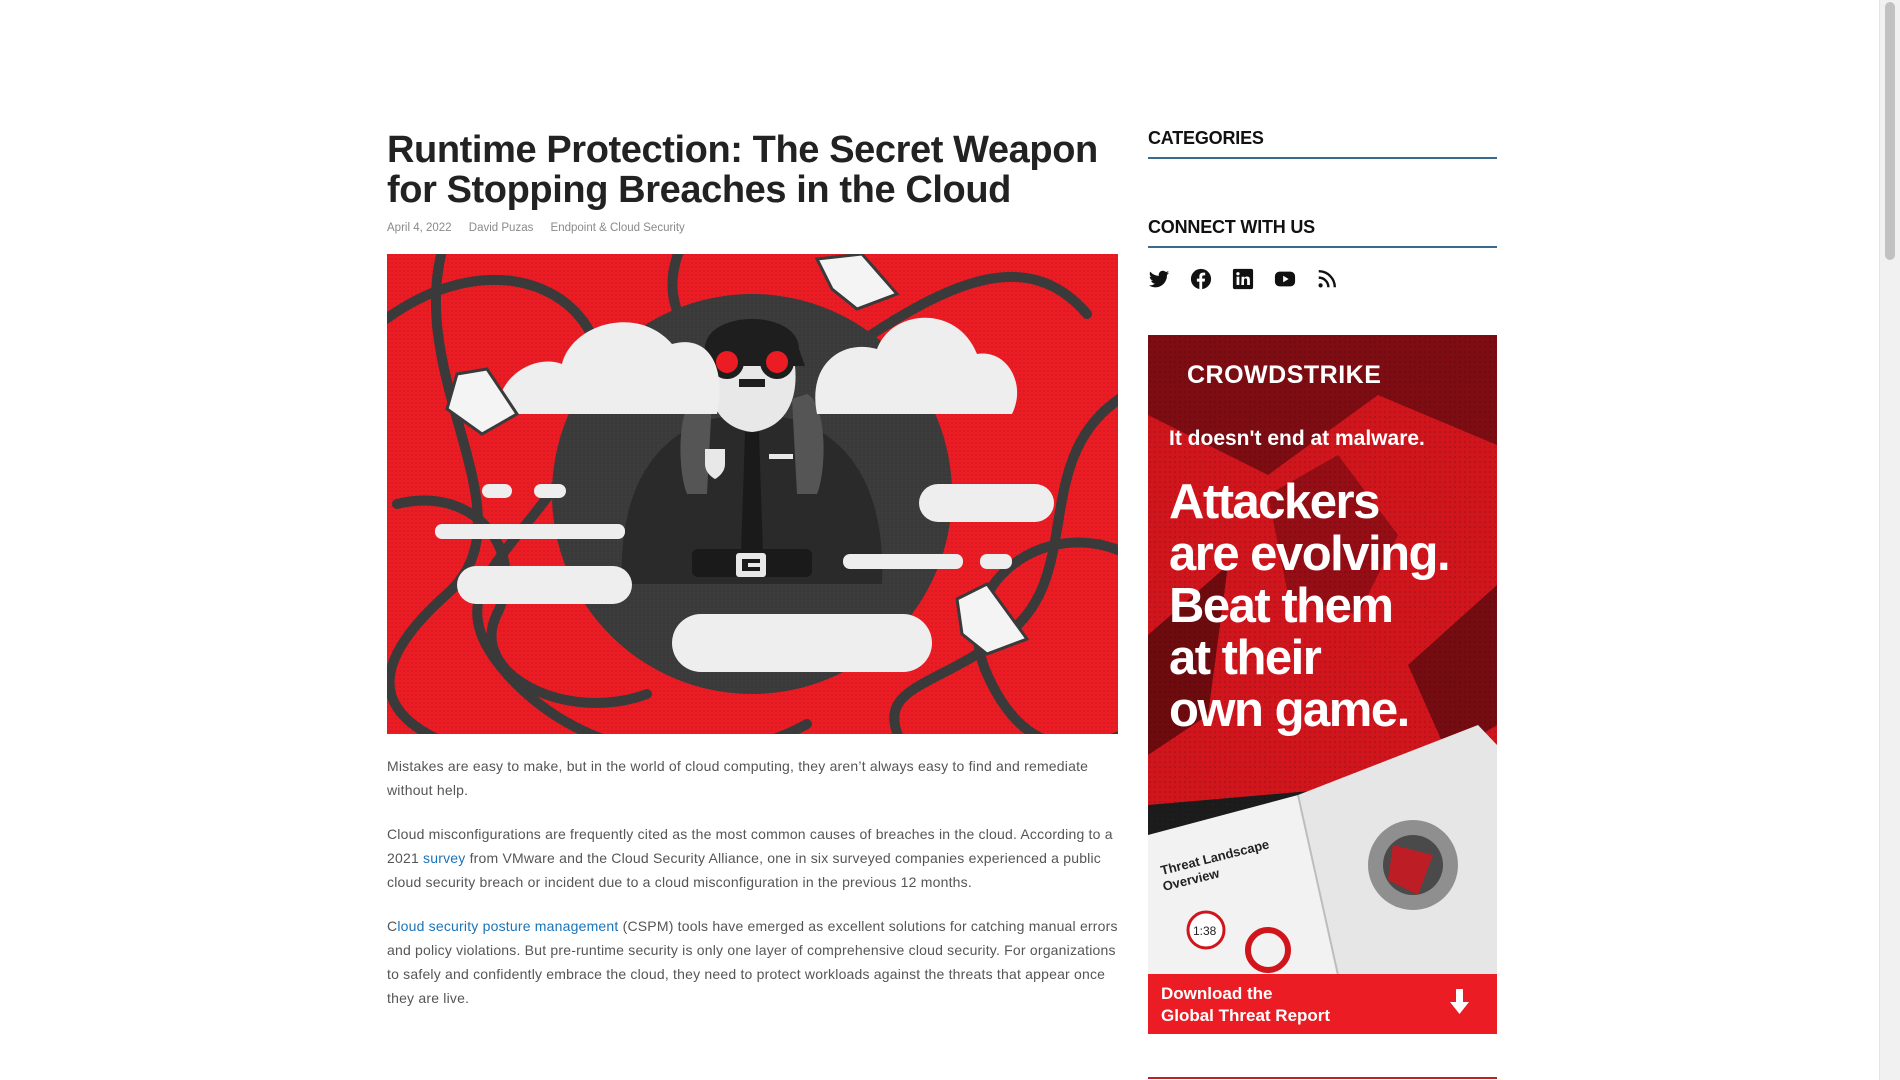 The image size is (1900, 1080). What do you see at coordinates (1295, 279) in the screenshot?
I see `youtube-icon` at bounding box center [1295, 279].